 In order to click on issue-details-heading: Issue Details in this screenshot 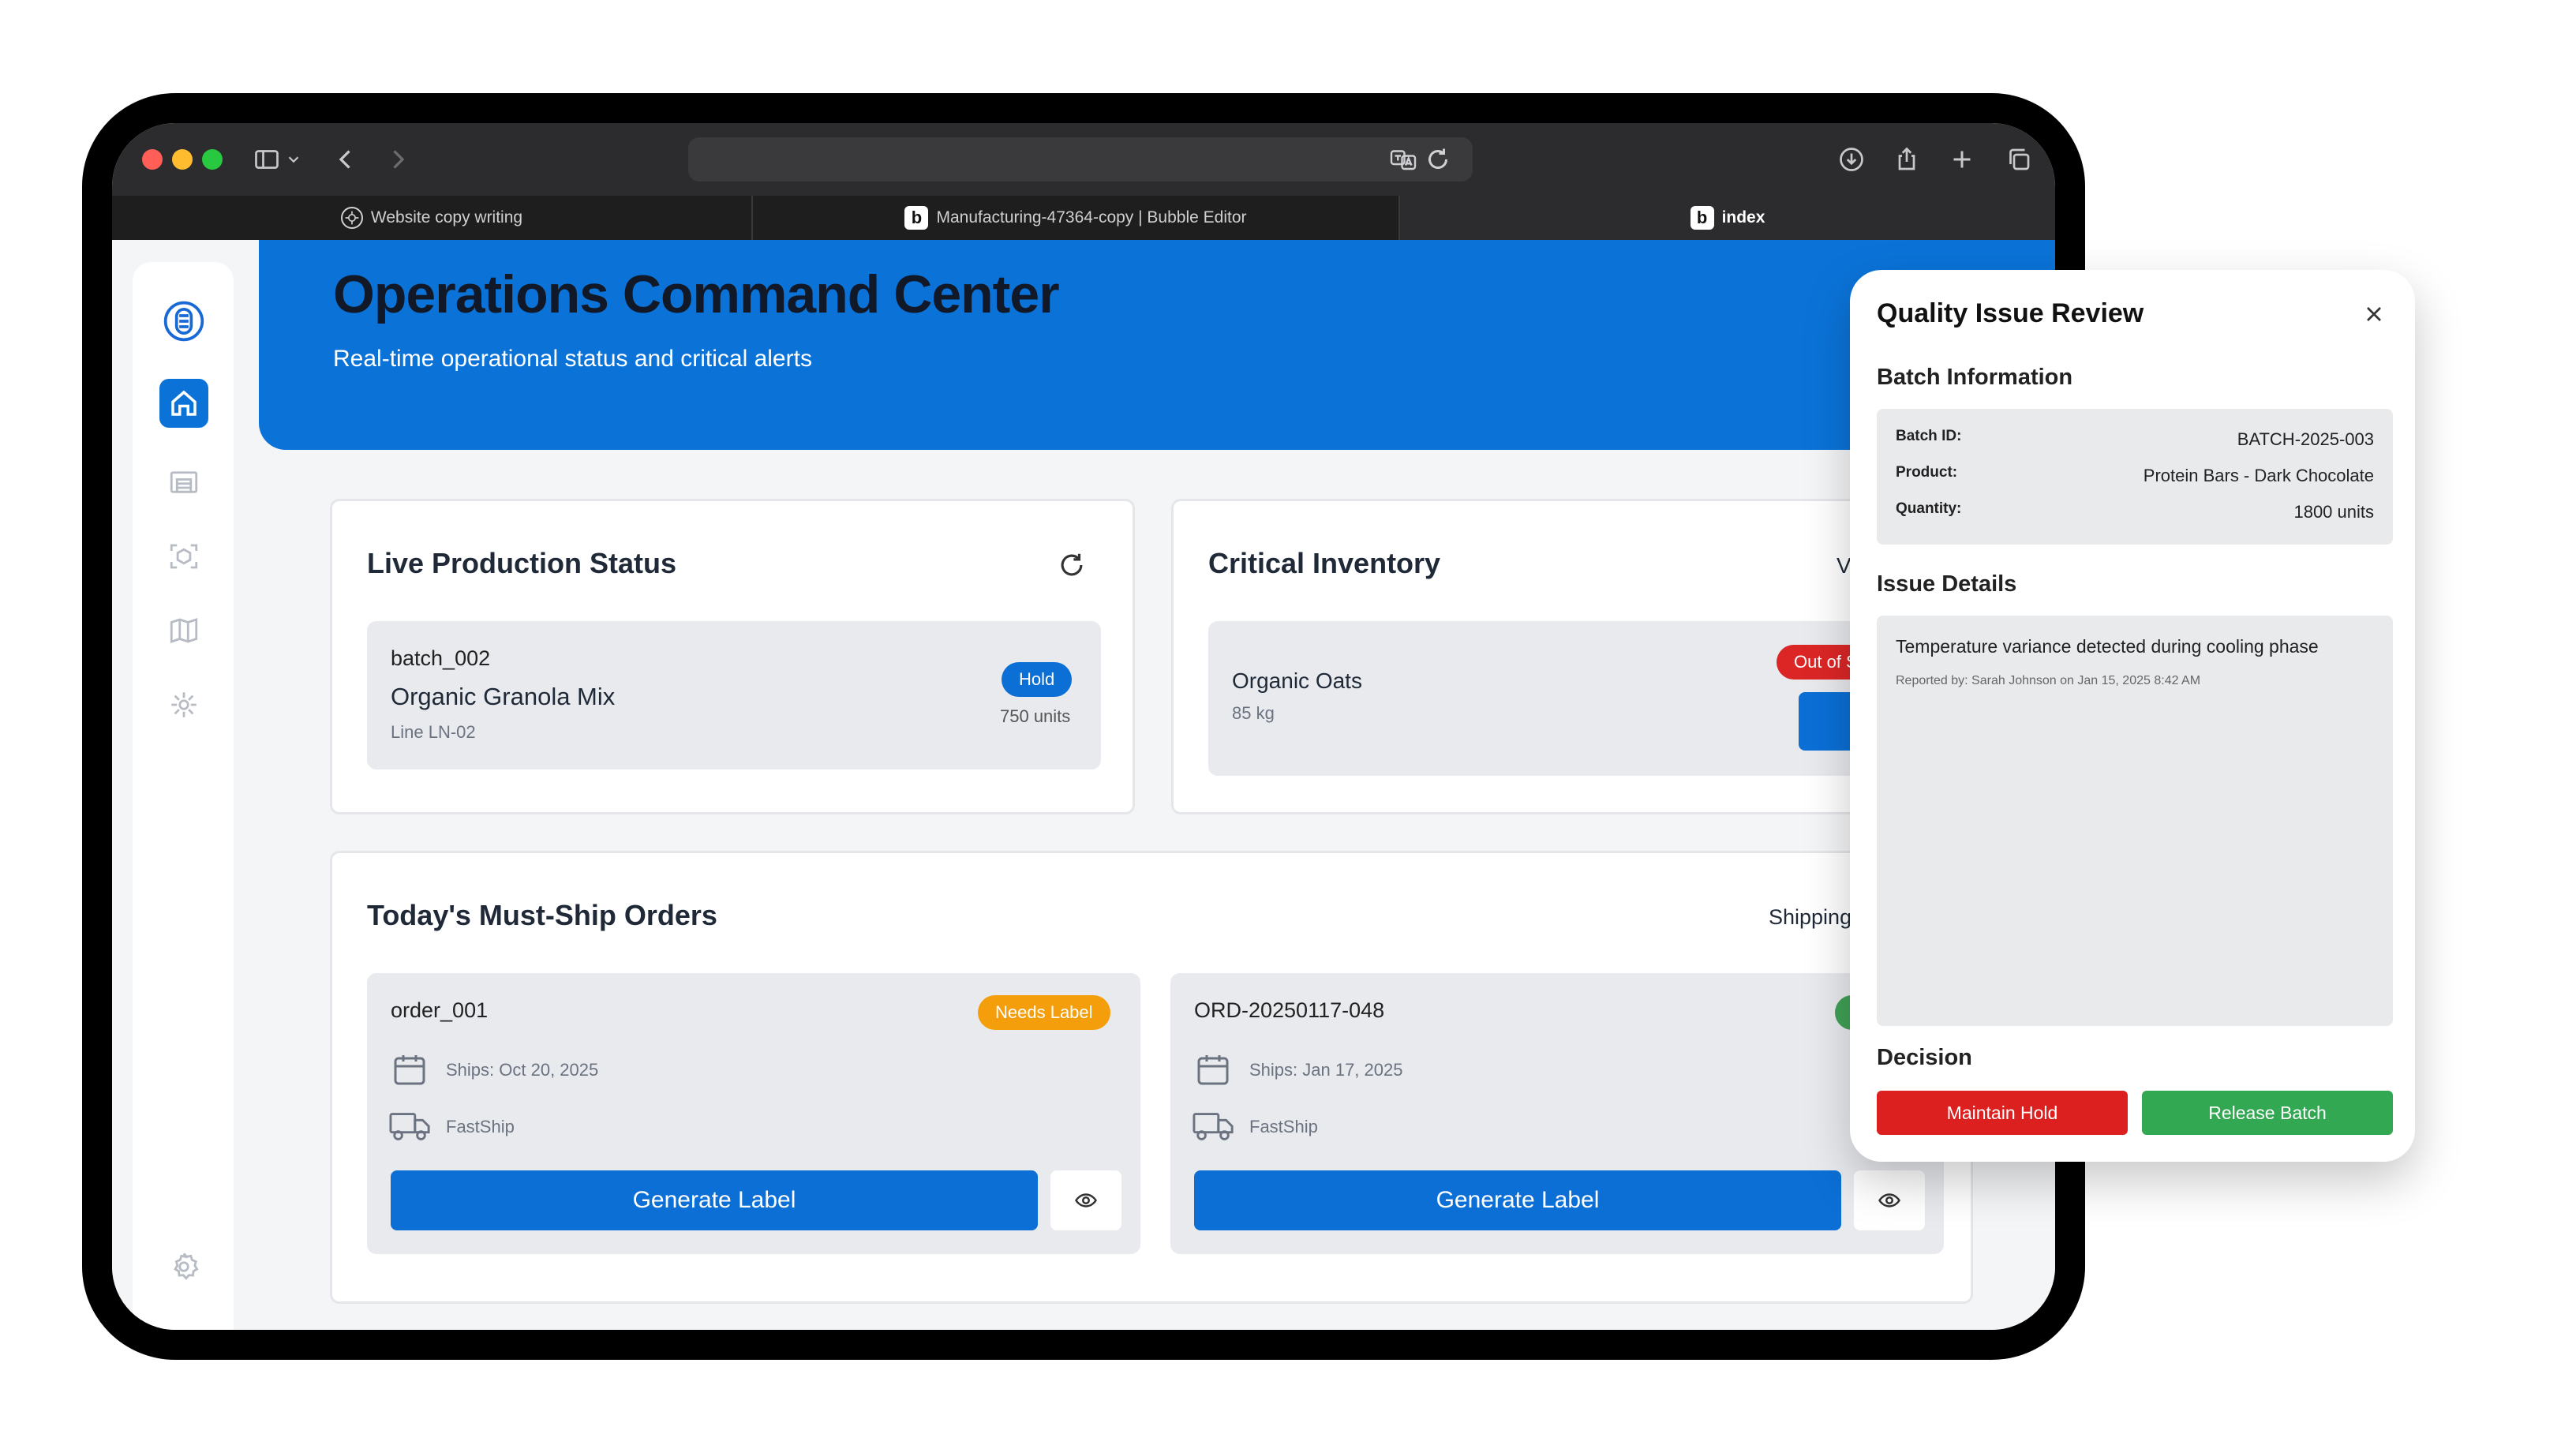, I will do `click(1947, 584)`.